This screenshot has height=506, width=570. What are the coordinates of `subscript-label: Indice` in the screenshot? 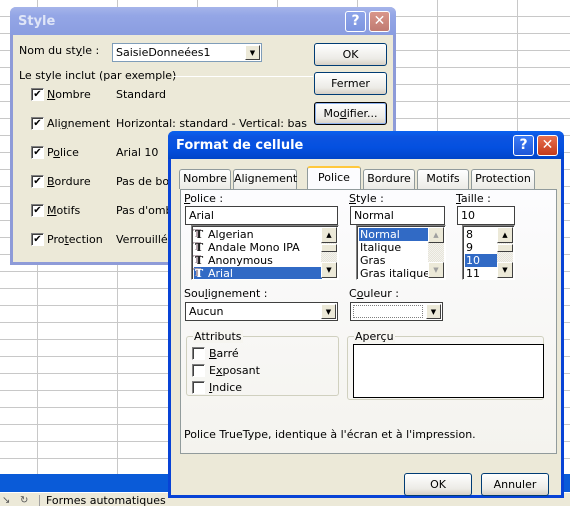 It's located at (226, 387).